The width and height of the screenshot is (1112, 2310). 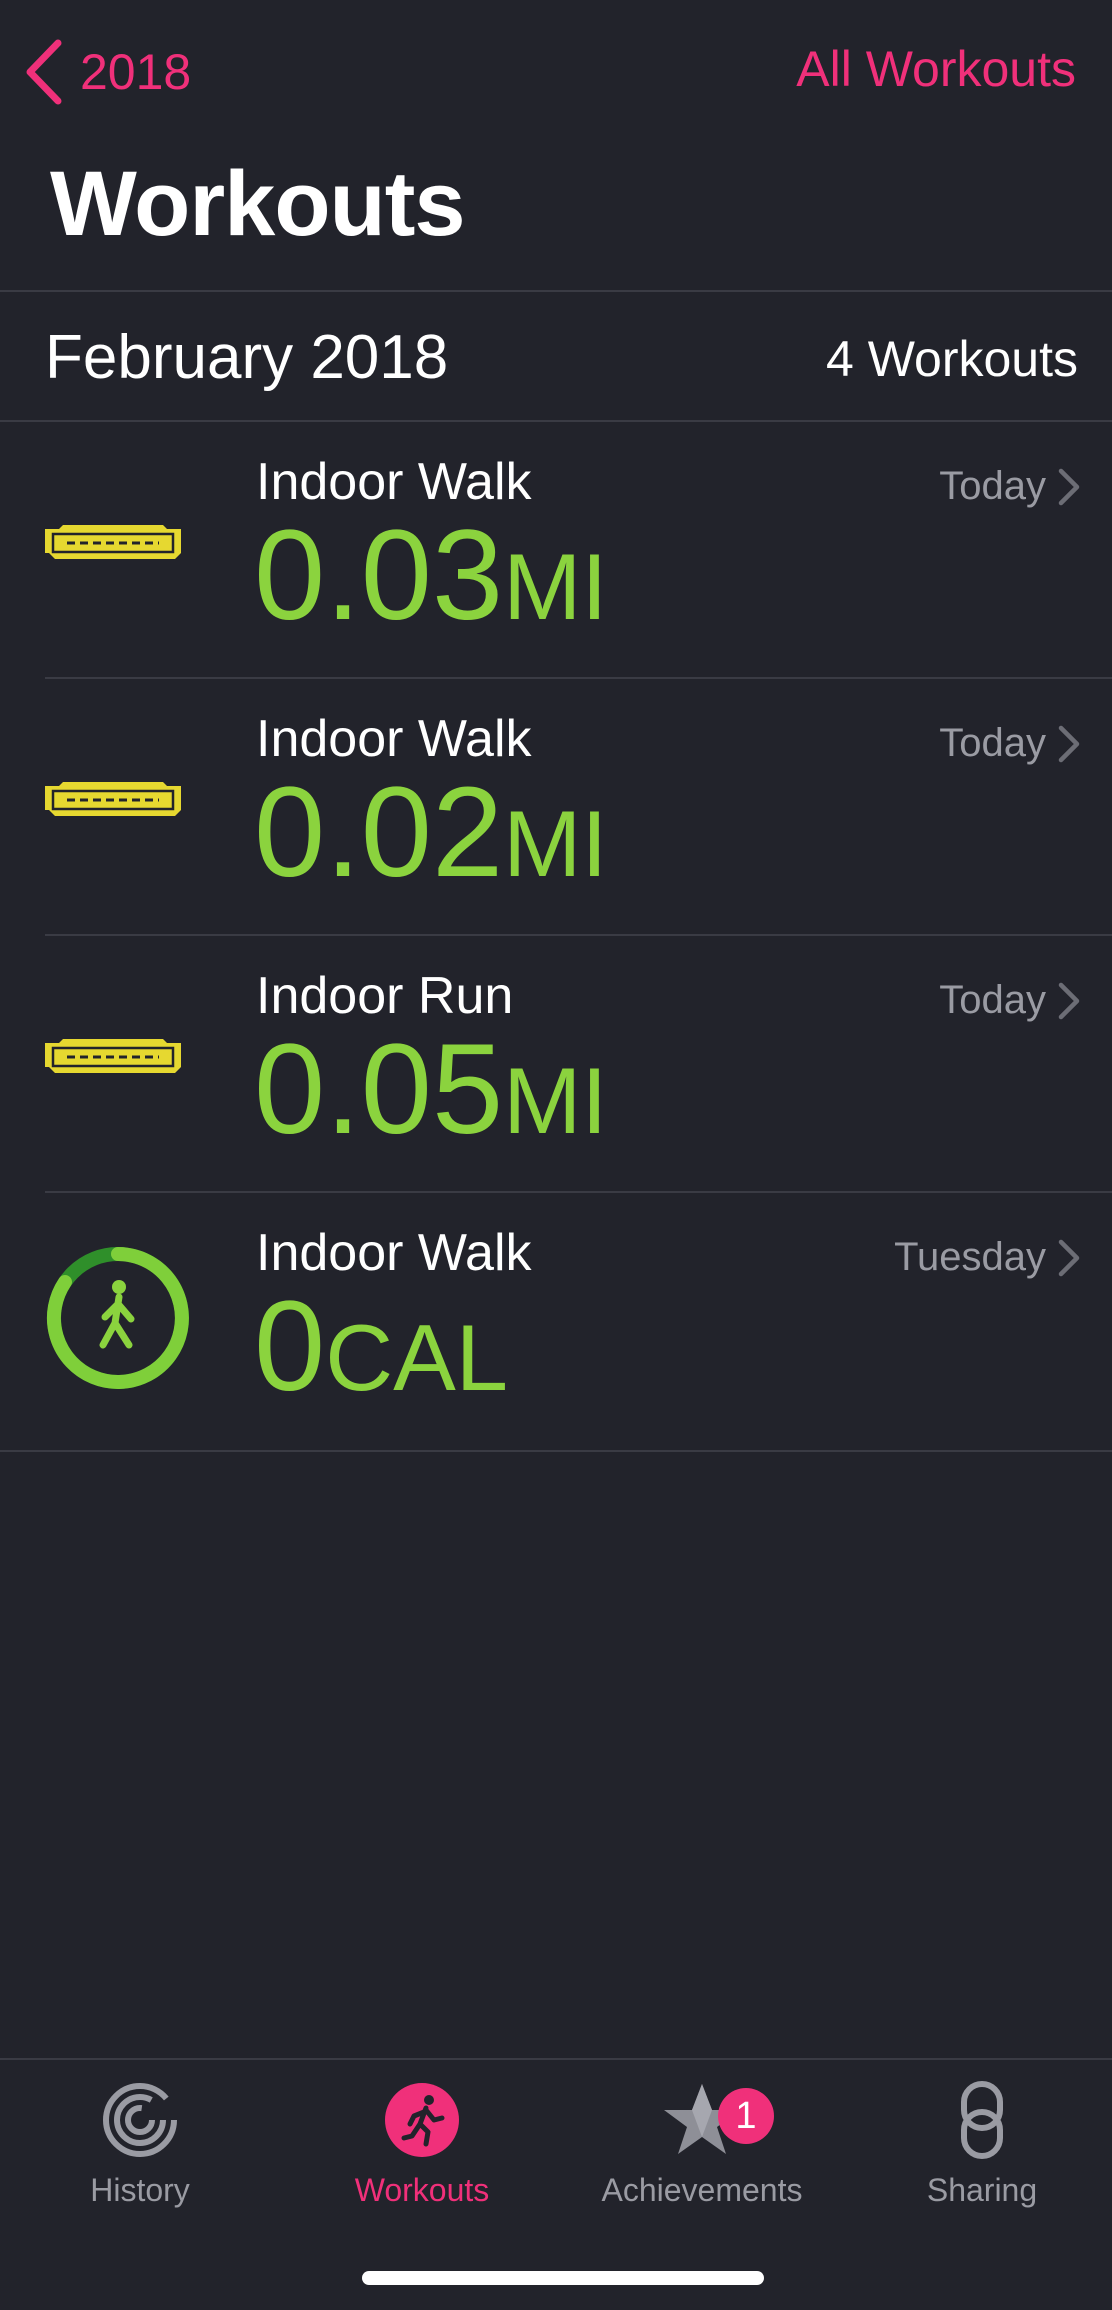 What do you see at coordinates (556, 70) in the screenshot?
I see `navigation-bar: 2018 All Workouts` at bounding box center [556, 70].